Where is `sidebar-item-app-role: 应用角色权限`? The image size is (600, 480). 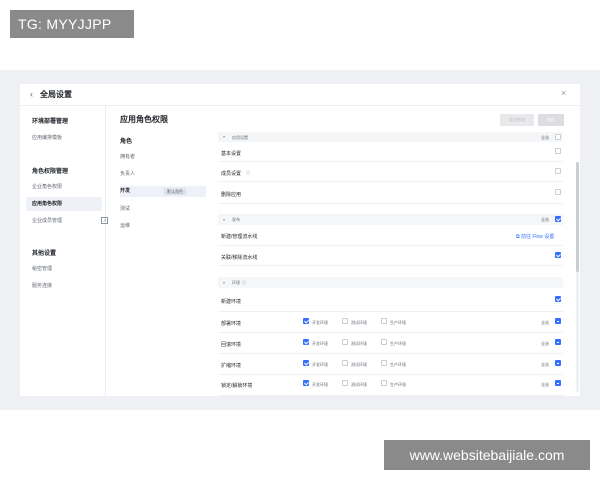
sidebar-item-app-role: 应用角色权限 is located at coordinates (64, 204).